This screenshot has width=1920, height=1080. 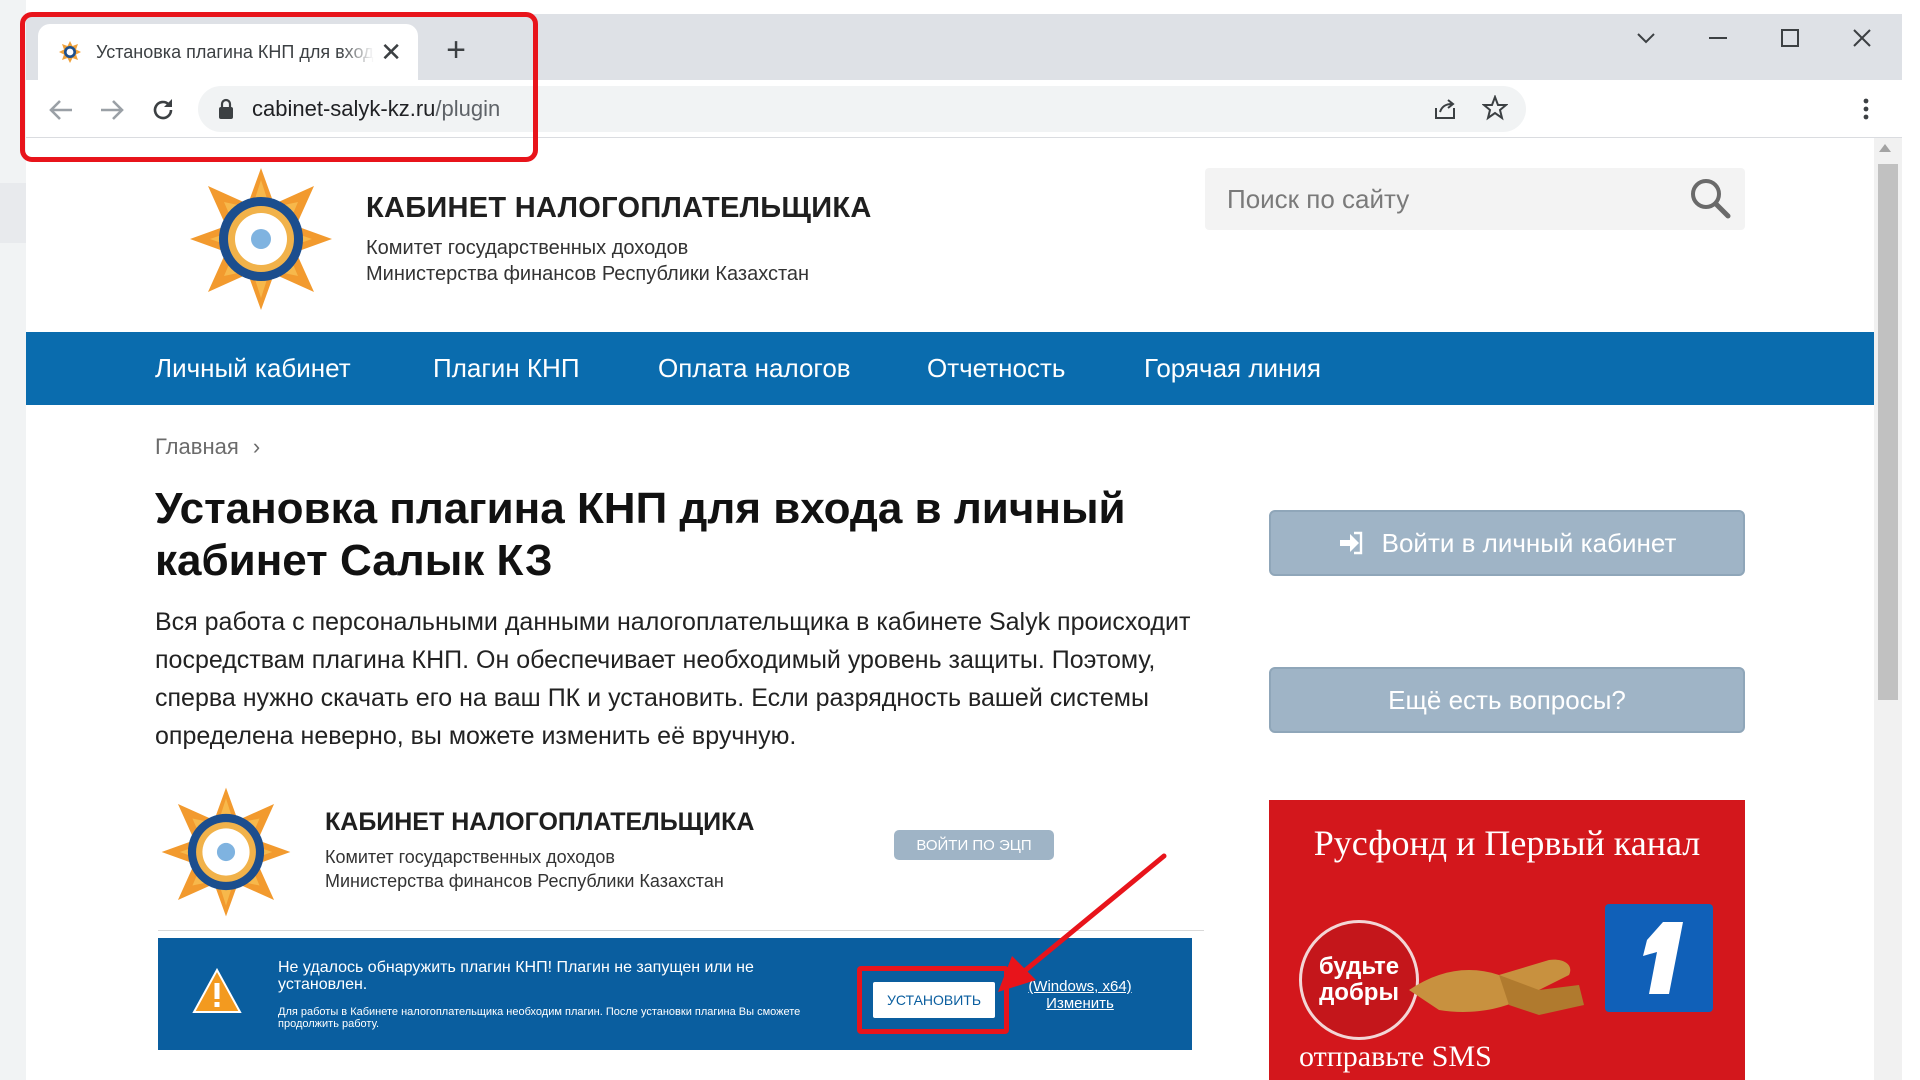 What do you see at coordinates (1529, 542) in the screenshot?
I see `login-cabinet-label: Войти в личный кабинет` at bounding box center [1529, 542].